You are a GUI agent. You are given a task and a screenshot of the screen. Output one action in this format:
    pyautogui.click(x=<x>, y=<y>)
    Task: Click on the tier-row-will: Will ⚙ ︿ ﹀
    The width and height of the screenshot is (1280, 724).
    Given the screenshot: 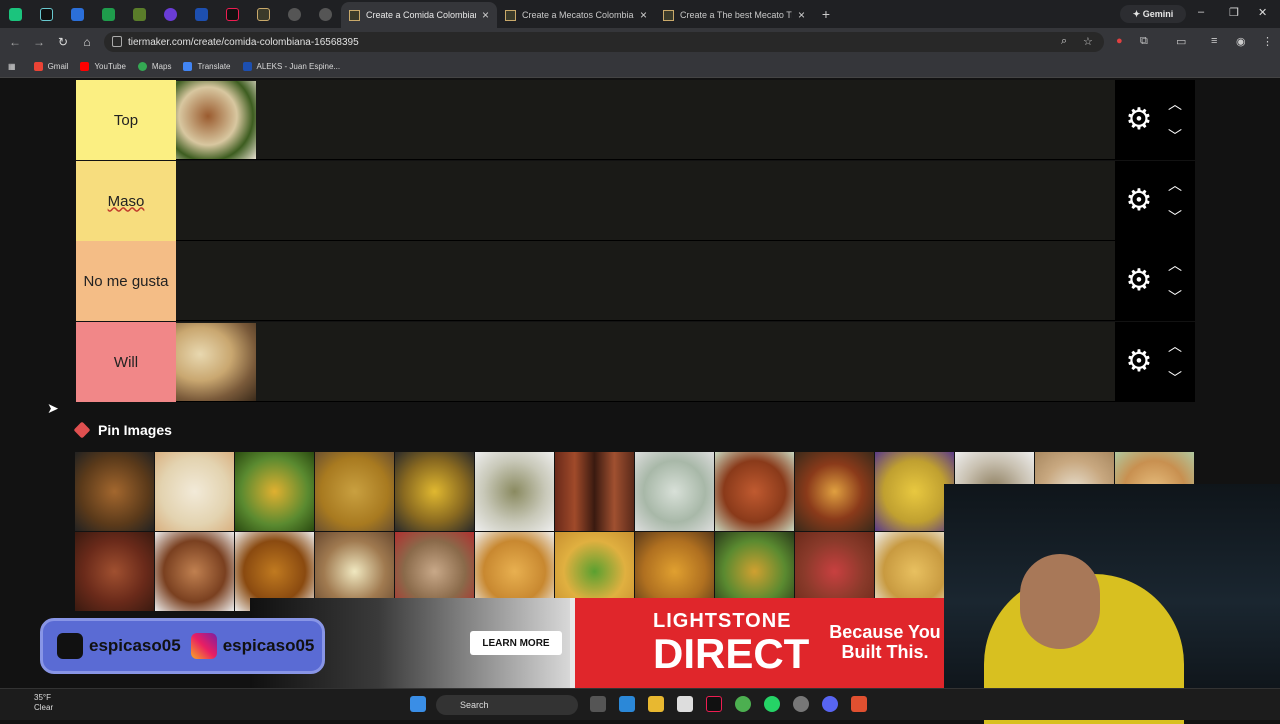 What is the action you would take?
    pyautogui.click(x=635, y=362)
    